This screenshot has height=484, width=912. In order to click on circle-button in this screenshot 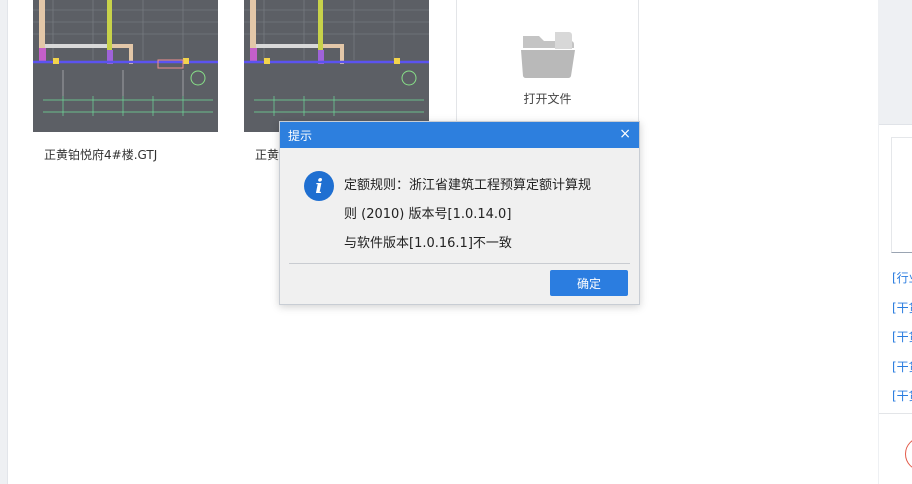, I will do `click(908, 454)`.